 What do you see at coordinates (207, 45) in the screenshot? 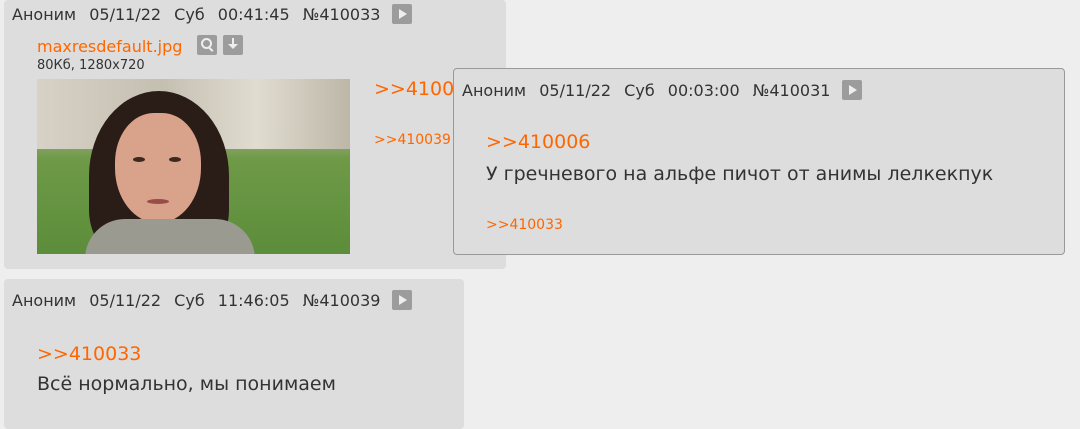
I see `search-icon` at bounding box center [207, 45].